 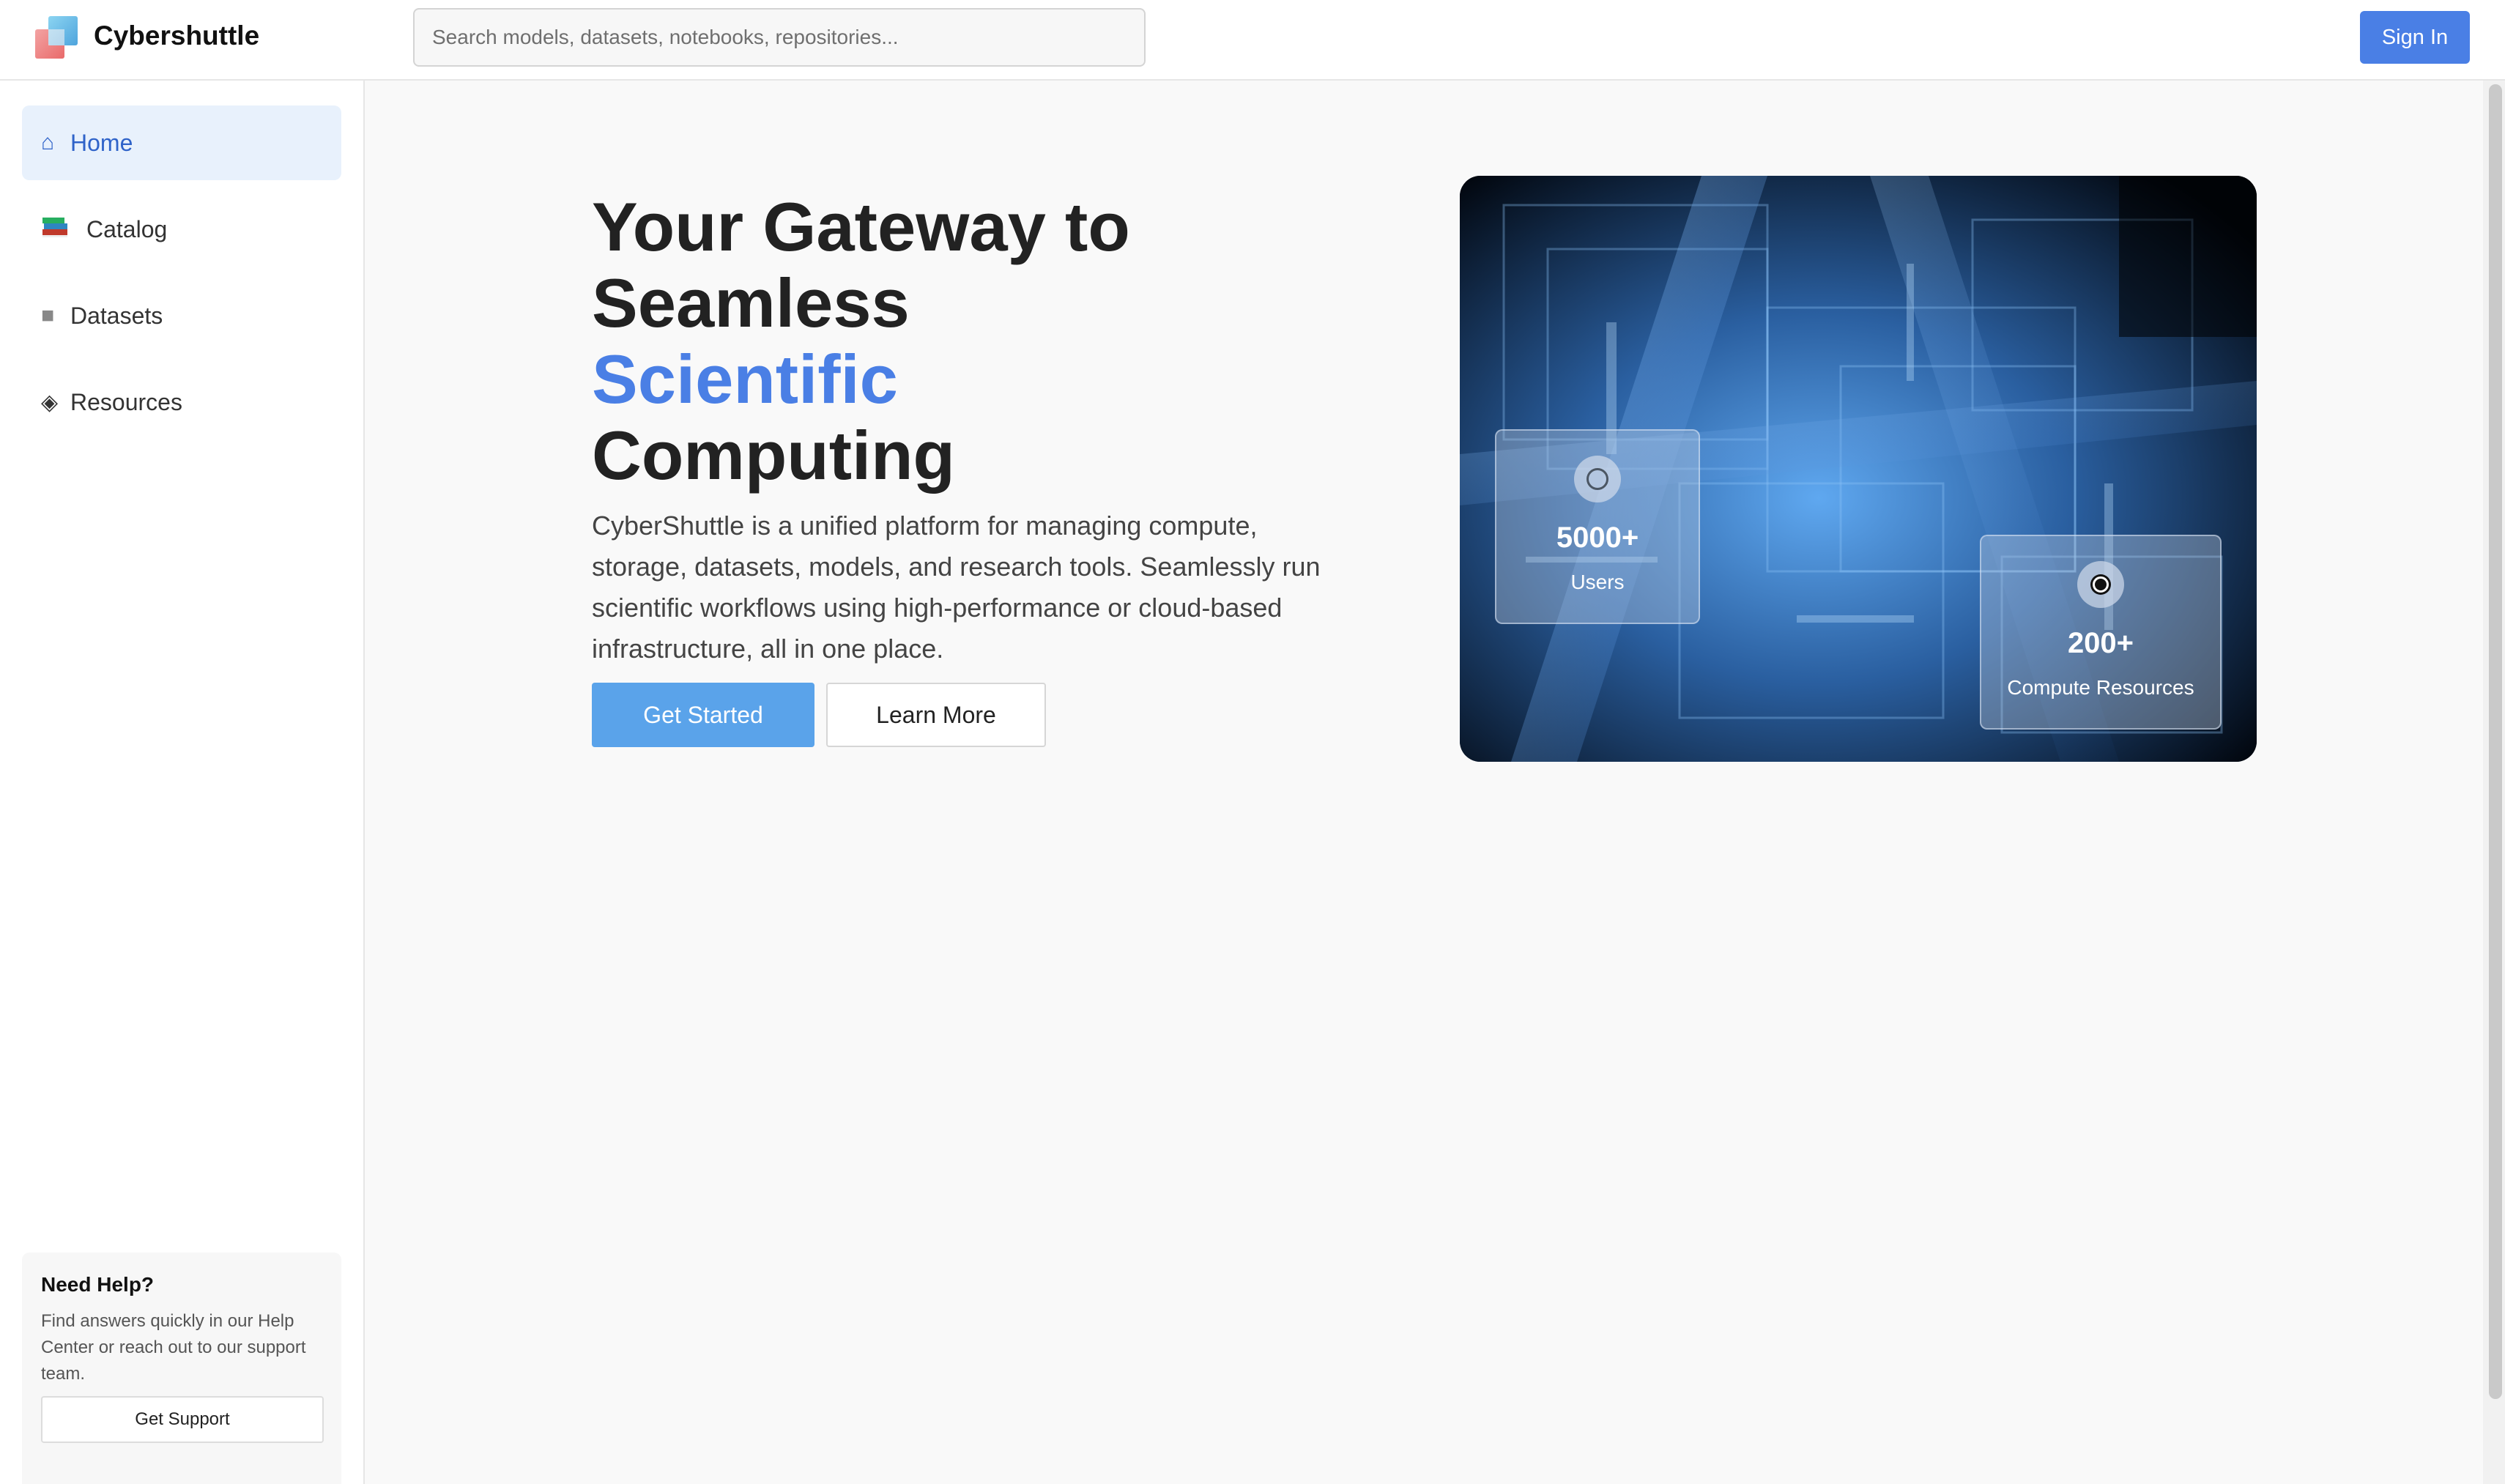 I want to click on radio-dot-icon, so click(x=2100, y=584).